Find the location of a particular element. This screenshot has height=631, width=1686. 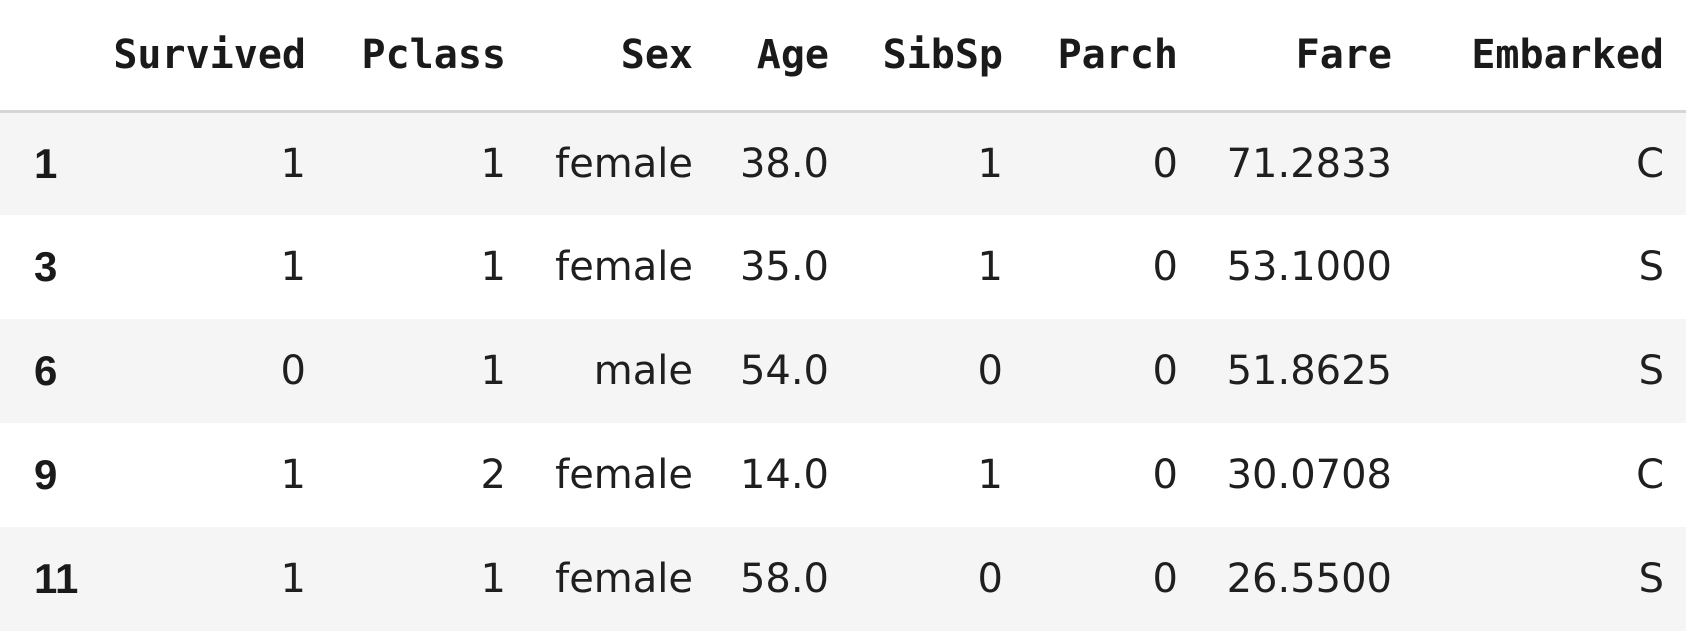

column-header-pclass: Pclass is located at coordinates (434, 54).